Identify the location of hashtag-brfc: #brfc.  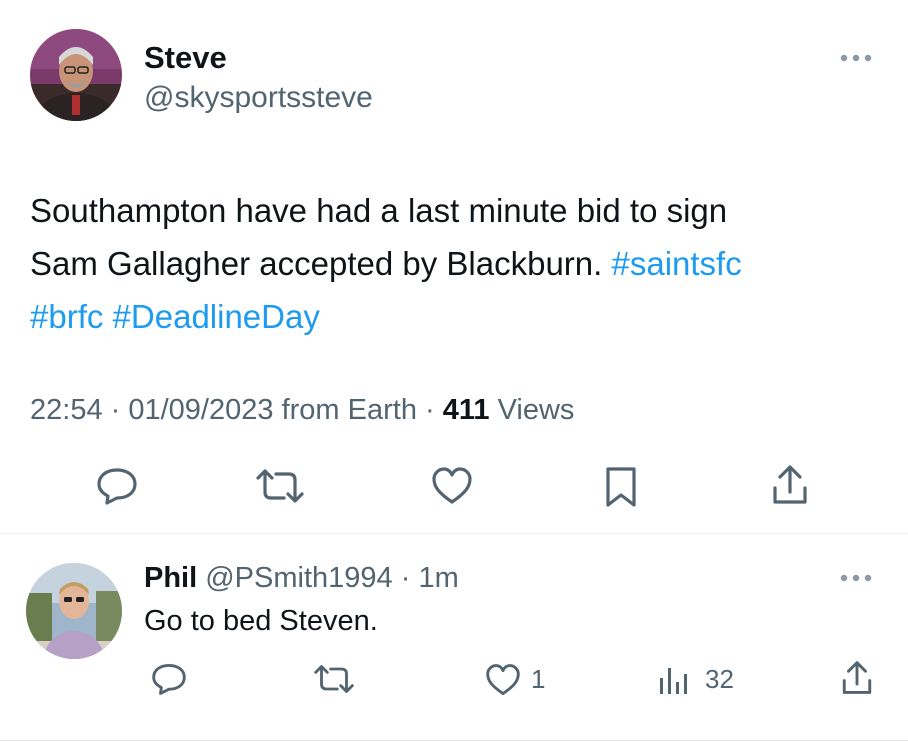
(66, 316).